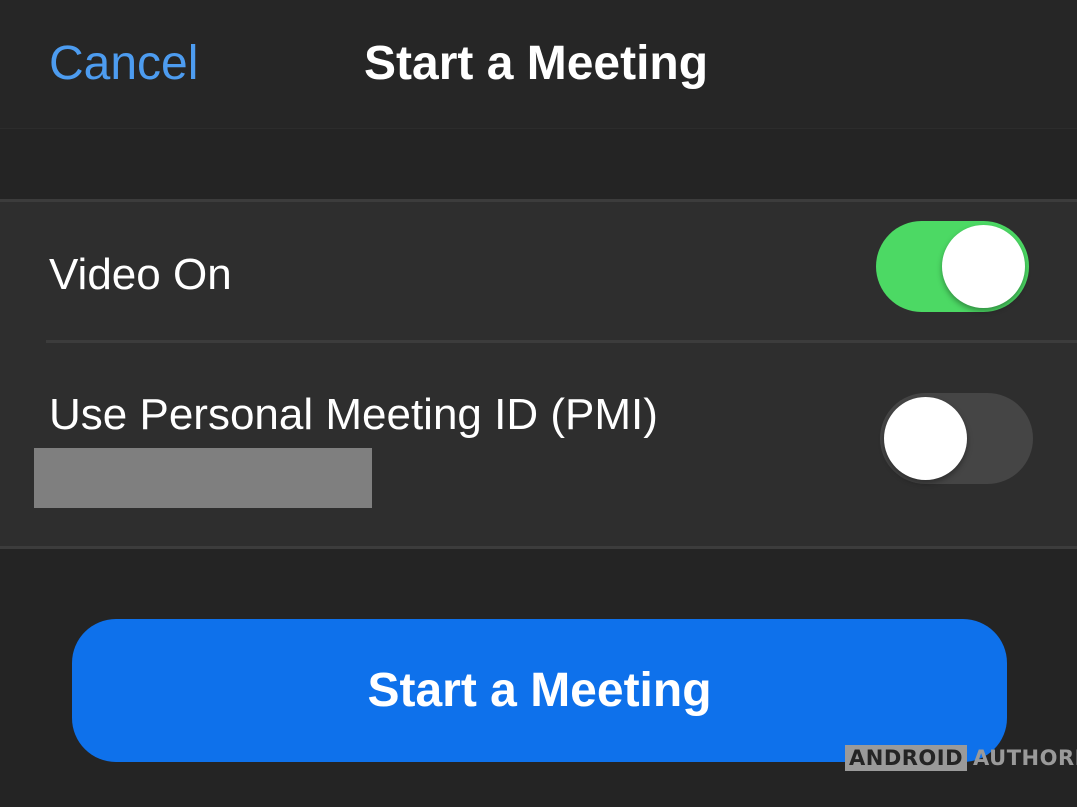 The image size is (1077, 807). What do you see at coordinates (123, 64) in the screenshot?
I see `cancel-button: Cancel` at bounding box center [123, 64].